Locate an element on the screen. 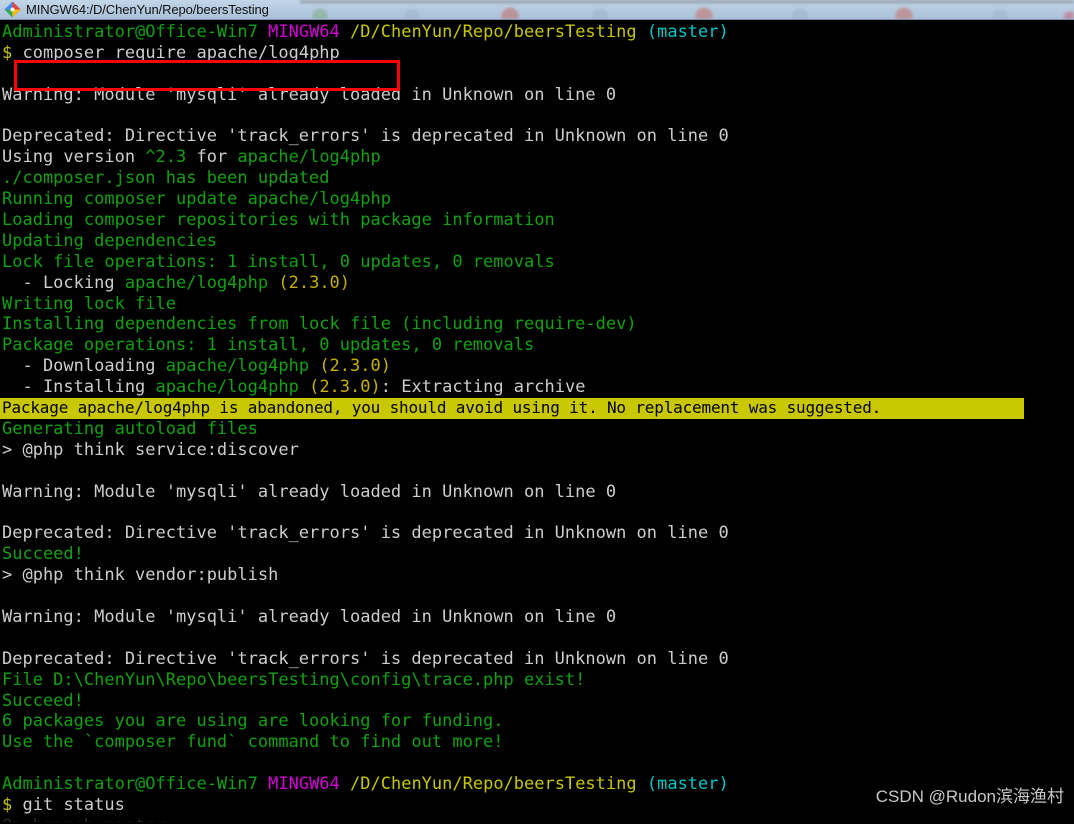 The height and width of the screenshot is (824, 1074). output-line: > @php think vendor:publish is located at coordinates (140, 575).